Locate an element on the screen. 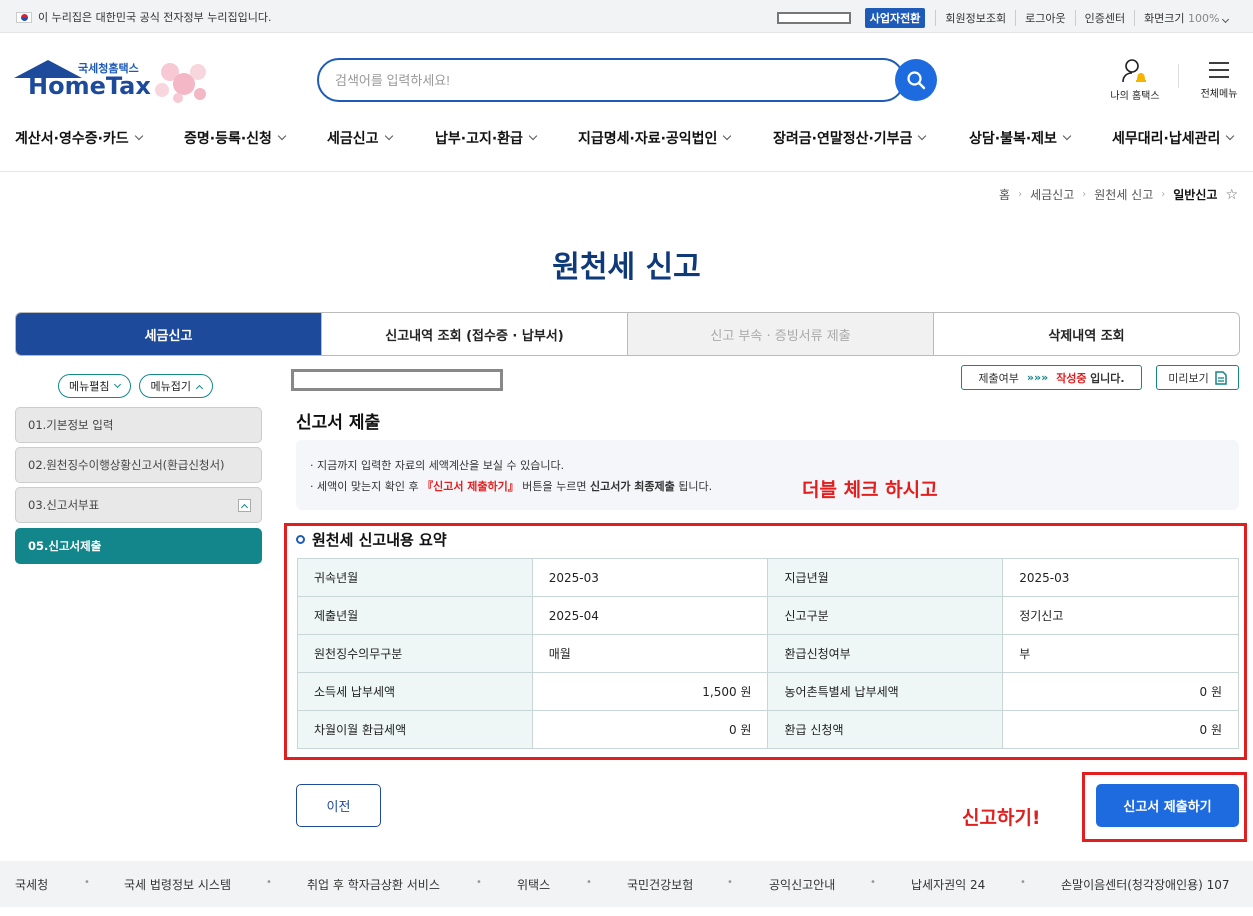 The height and width of the screenshot is (916, 1253). gnb-item-agent: 세무대리·납세관리 is located at coordinates (1173, 138).